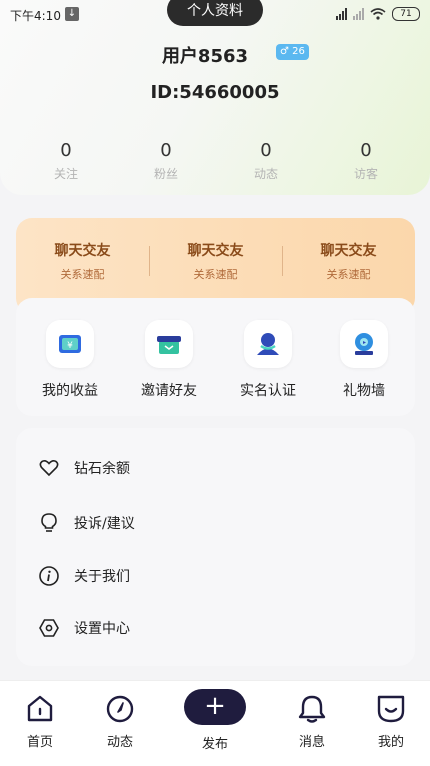 The height and width of the screenshot is (766, 430). Describe the element at coordinates (214, 744) in the screenshot. I see `tab-label-publish: 发布` at that location.